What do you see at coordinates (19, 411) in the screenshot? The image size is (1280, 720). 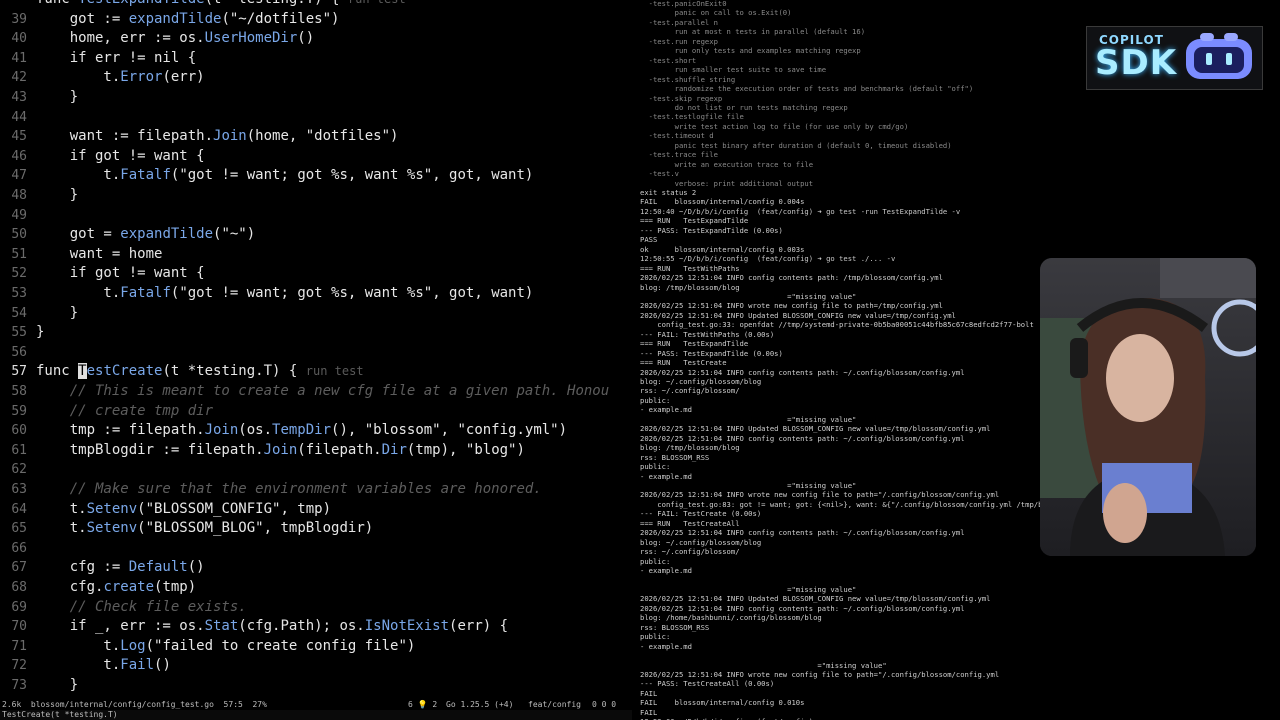 I see `line-number: 59` at bounding box center [19, 411].